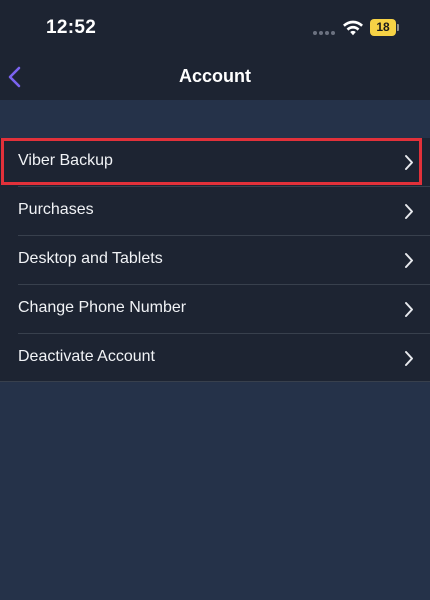 The height and width of the screenshot is (600, 430). I want to click on signal-dots-icon, so click(325, 33).